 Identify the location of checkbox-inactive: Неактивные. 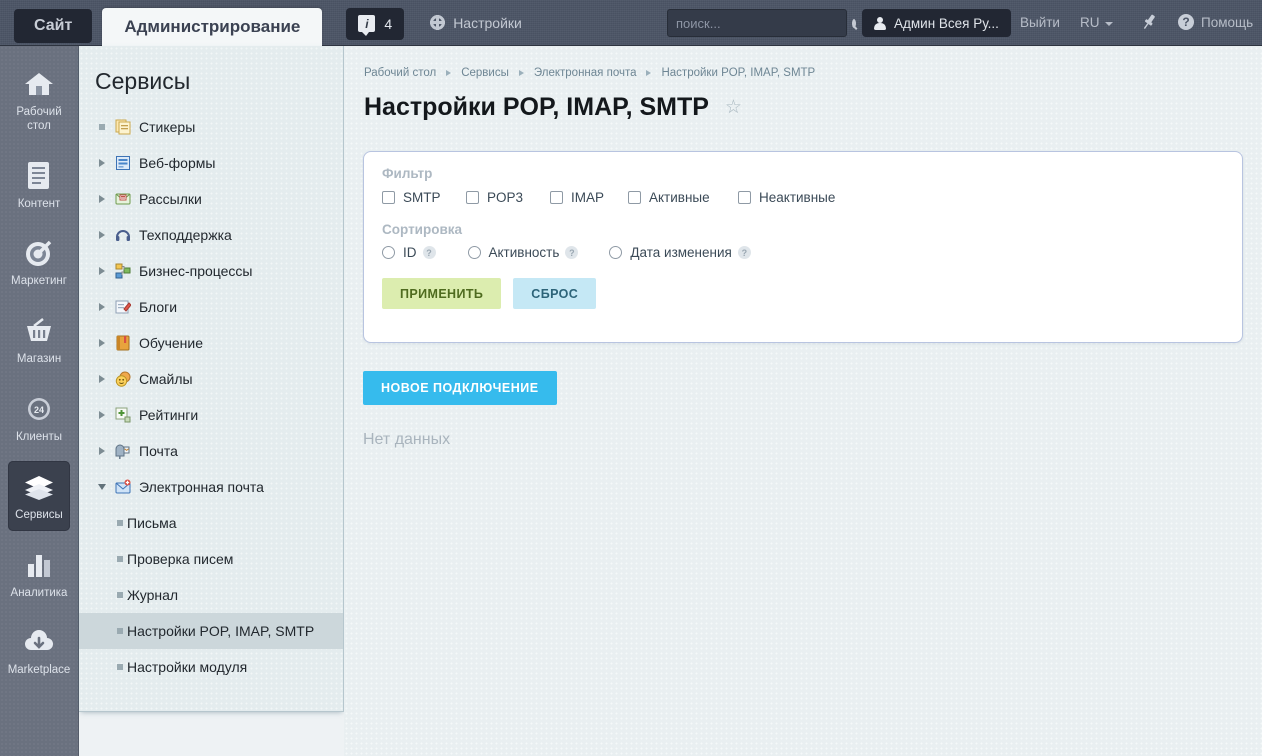
(786, 197).